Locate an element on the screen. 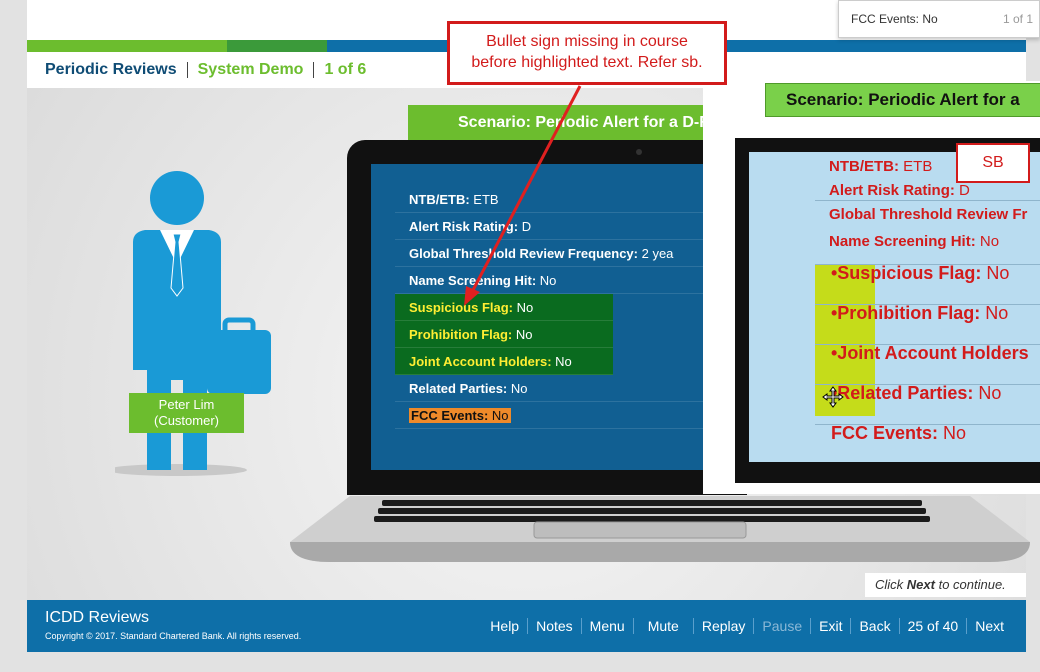 The height and width of the screenshot is (672, 1040). divider is located at coordinates (927, 200).